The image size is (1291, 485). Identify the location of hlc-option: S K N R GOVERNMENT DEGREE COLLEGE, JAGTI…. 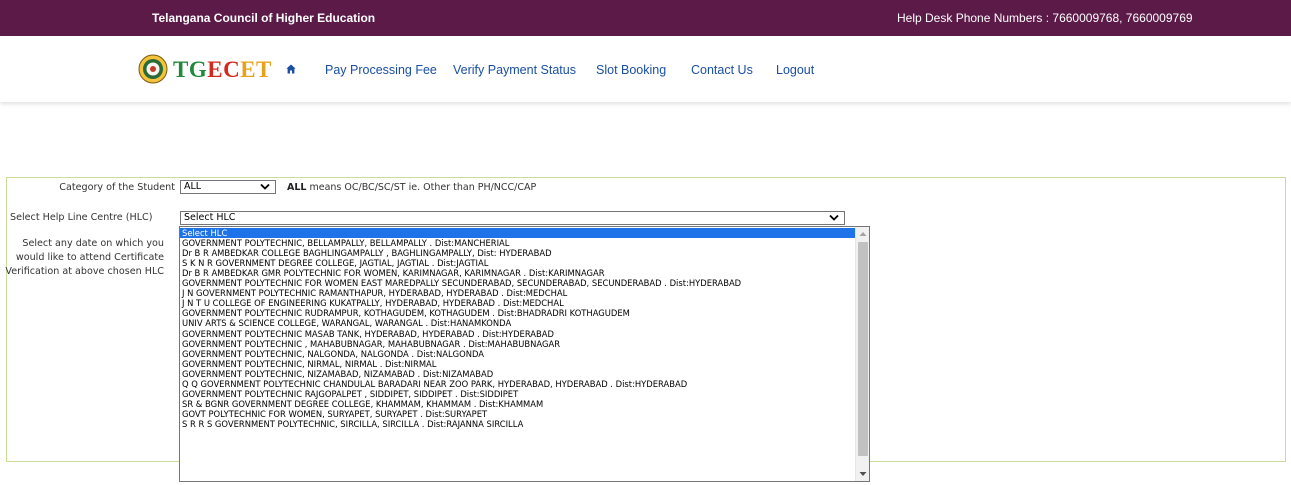
(518, 263).